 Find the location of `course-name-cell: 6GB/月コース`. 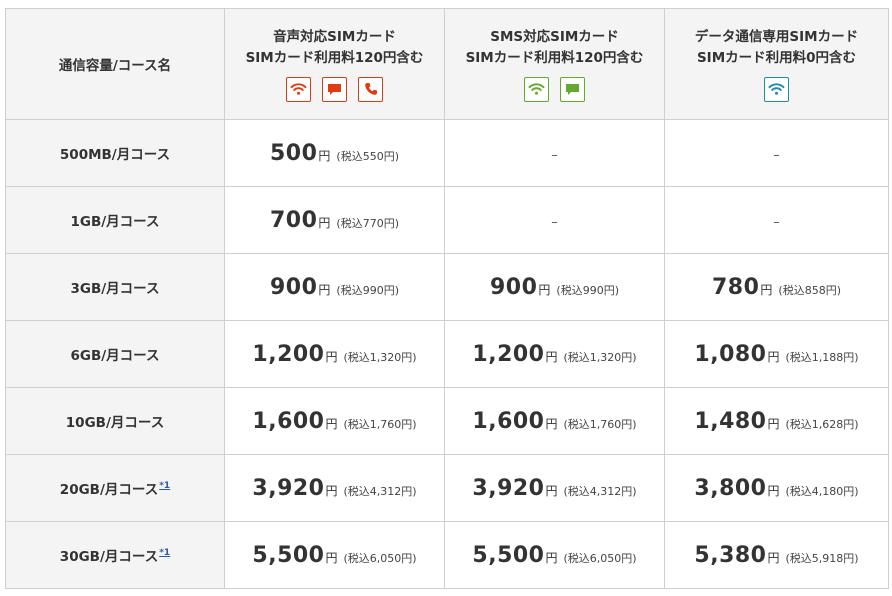

course-name-cell: 6GB/月コース is located at coordinates (115, 354).